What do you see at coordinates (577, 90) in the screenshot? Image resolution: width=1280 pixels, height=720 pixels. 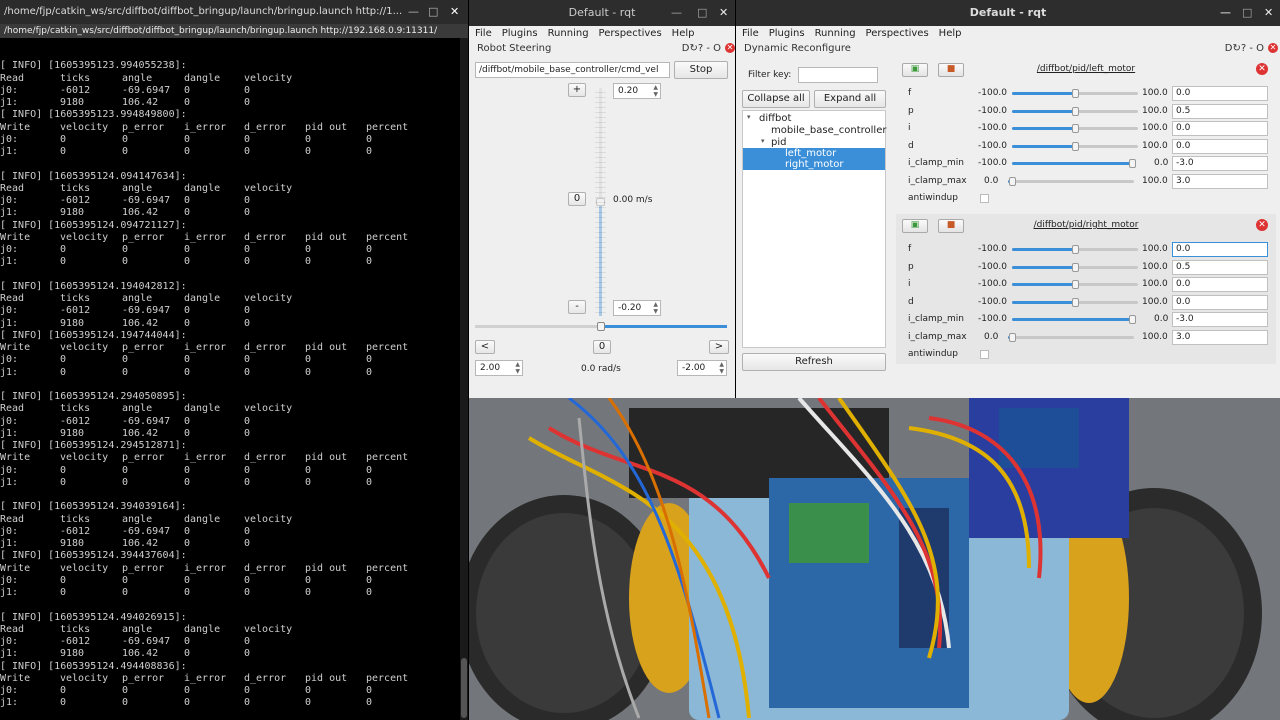 I see `increase-linear-button: +` at bounding box center [577, 90].